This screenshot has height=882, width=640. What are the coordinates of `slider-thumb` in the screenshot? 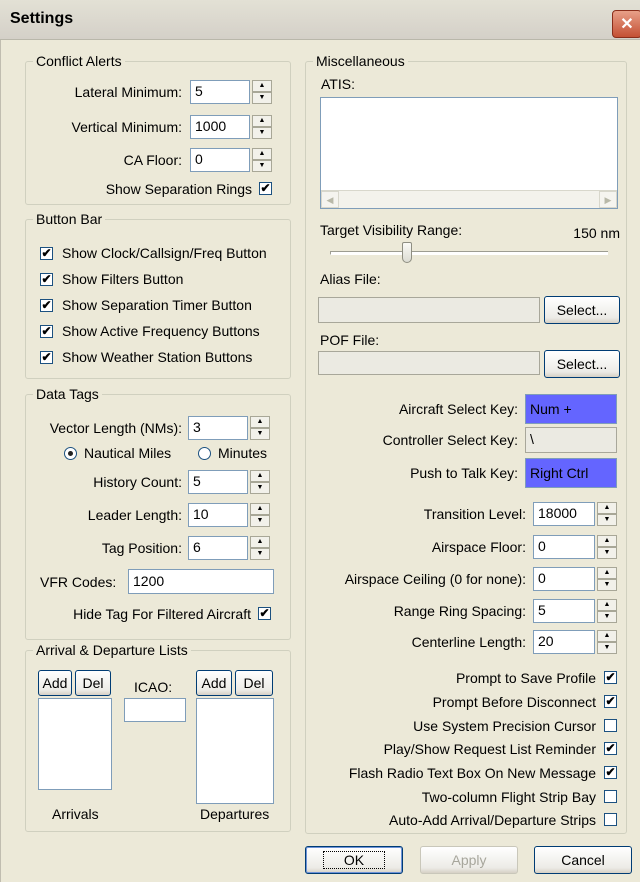 It's located at (407, 252).